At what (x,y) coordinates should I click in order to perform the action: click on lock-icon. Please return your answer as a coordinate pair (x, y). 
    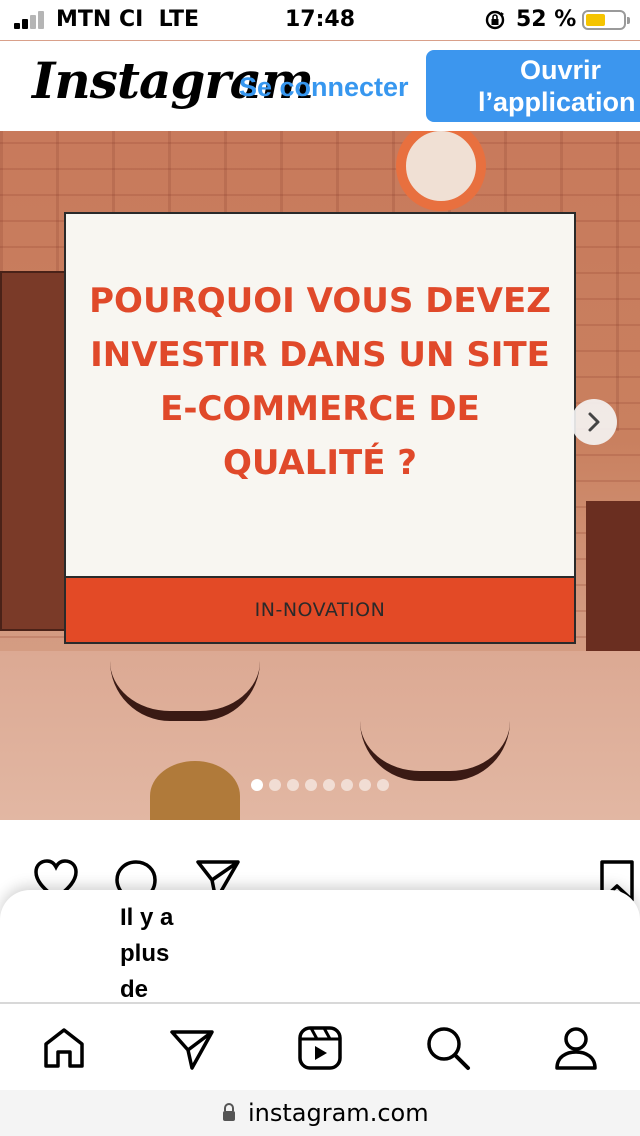
    Looking at the image, I should click on (229, 1112).